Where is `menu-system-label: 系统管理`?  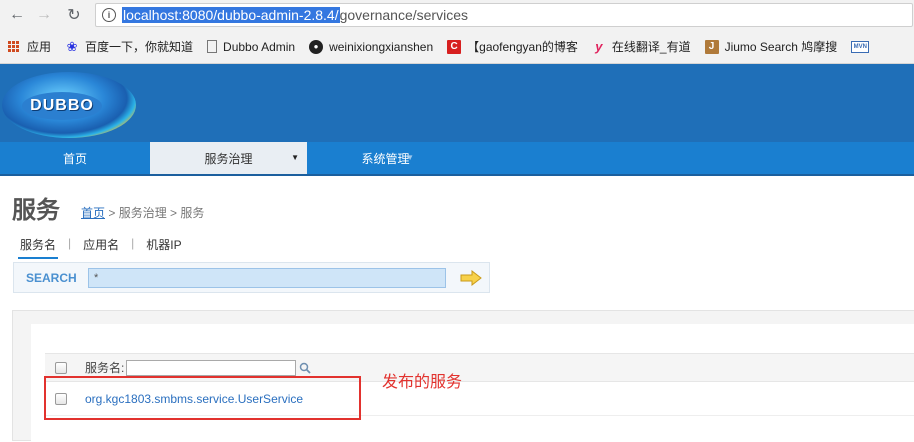
menu-system-label: 系统管理 is located at coordinates (385, 158).